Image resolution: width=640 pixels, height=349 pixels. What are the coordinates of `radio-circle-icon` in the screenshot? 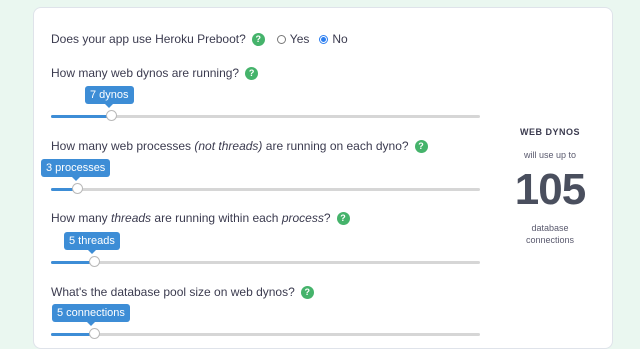 It's located at (281, 39).